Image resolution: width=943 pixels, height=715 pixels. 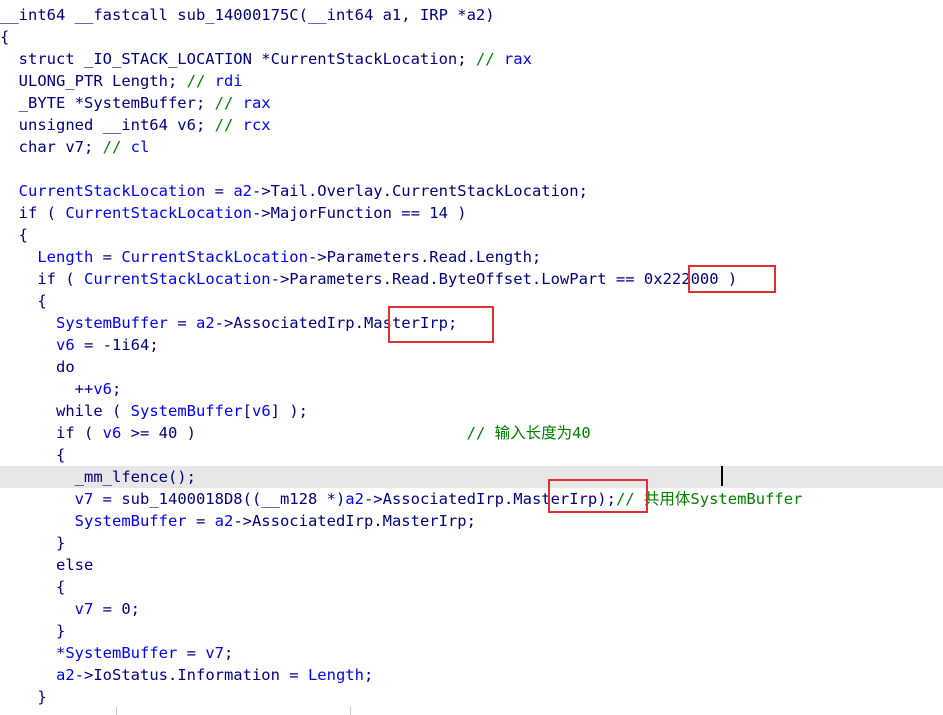 What do you see at coordinates (471, 103) in the screenshot?
I see `code-line-5: _BYTE *SystemBuffer; // rax` at bounding box center [471, 103].